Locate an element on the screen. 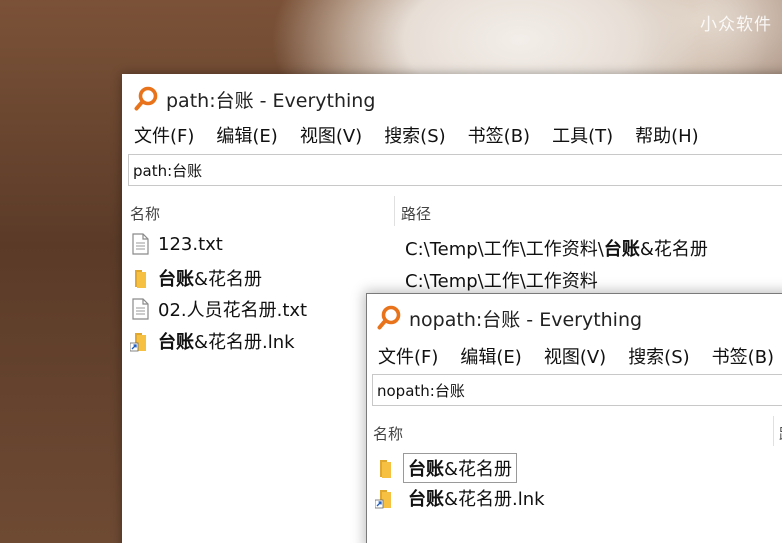 This screenshot has width=782, height=543. search-input: path:台账 is located at coordinates (455, 170).